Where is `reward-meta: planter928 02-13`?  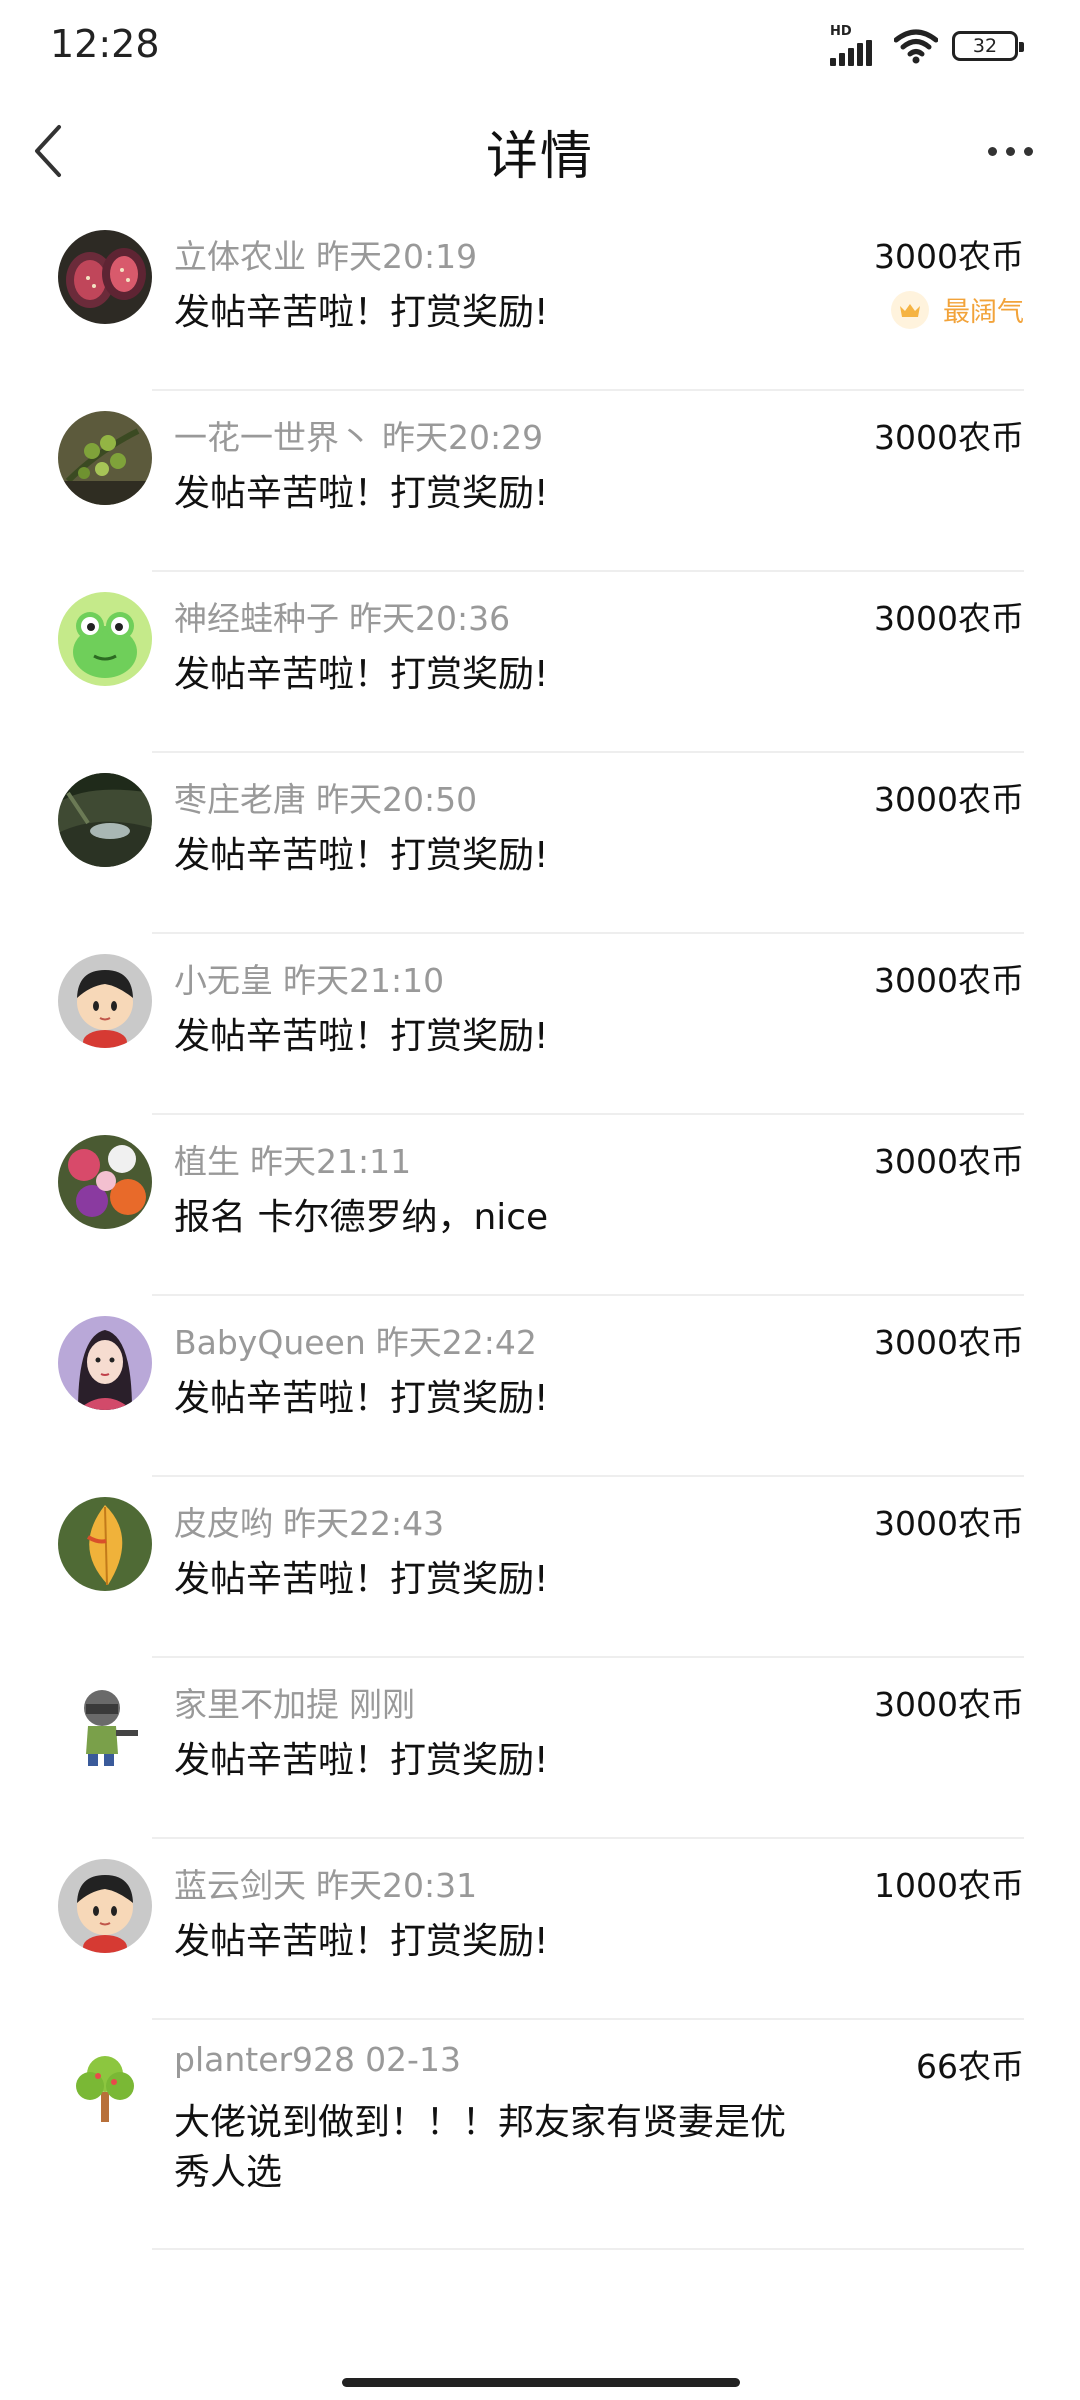 reward-meta: planter928 02-13 is located at coordinates (317, 2059).